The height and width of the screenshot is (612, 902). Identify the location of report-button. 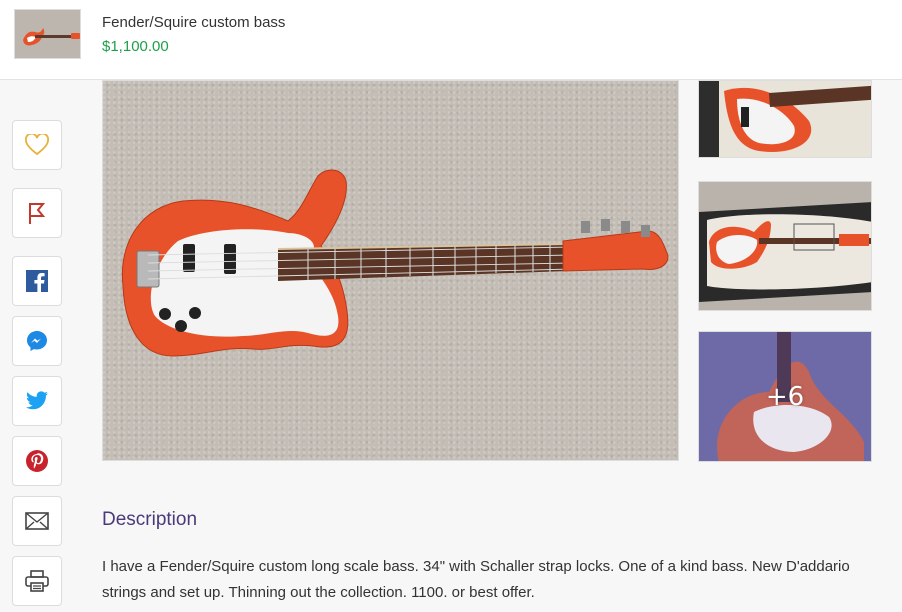
(37, 213).